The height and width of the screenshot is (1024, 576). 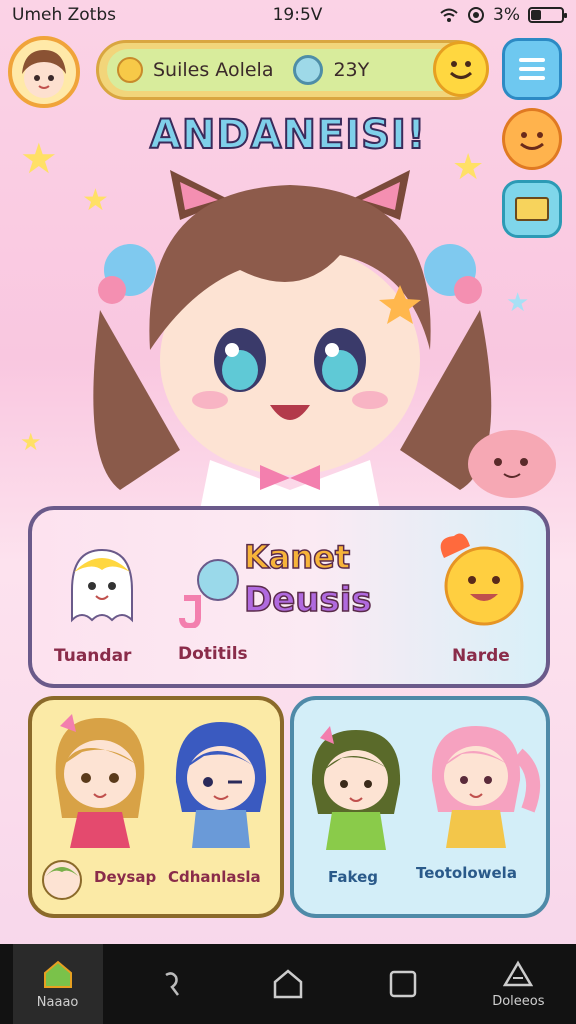 What do you see at coordinates (532, 60) in the screenshot?
I see `menu-icon` at bounding box center [532, 60].